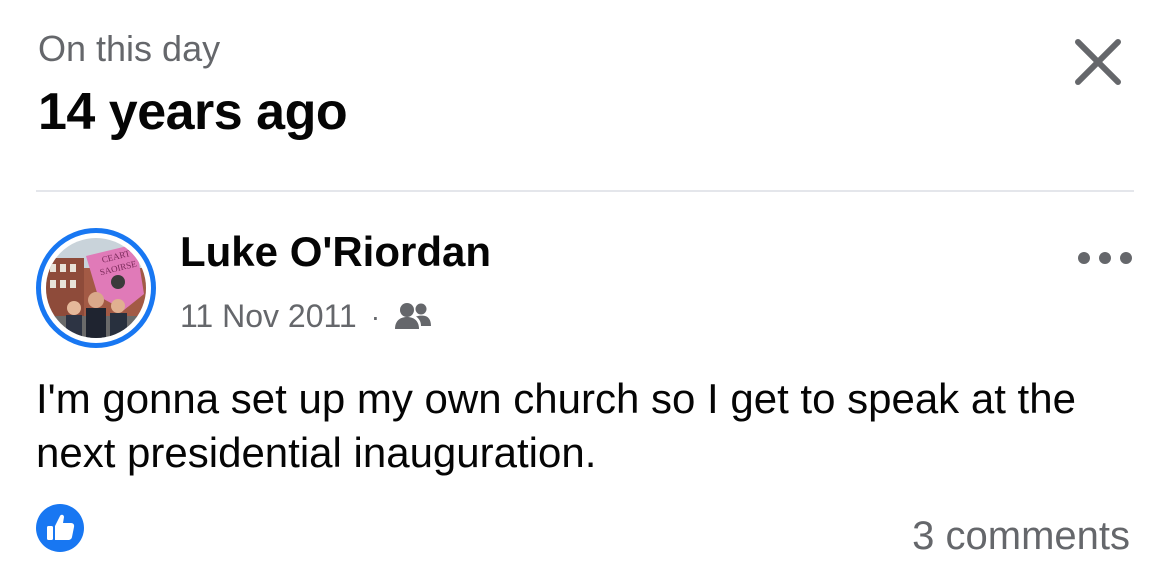 This screenshot has height=578, width=1170. I want to click on more-options-button, so click(1105, 258).